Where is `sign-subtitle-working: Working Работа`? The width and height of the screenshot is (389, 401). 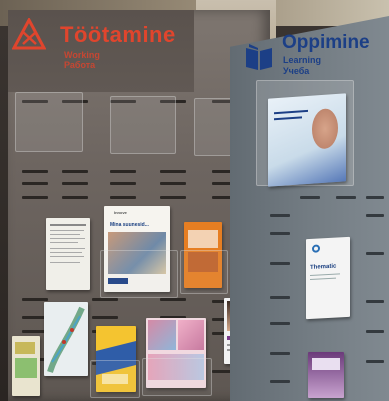
sign-subtitle-working: Working Работа is located at coordinates (82, 60).